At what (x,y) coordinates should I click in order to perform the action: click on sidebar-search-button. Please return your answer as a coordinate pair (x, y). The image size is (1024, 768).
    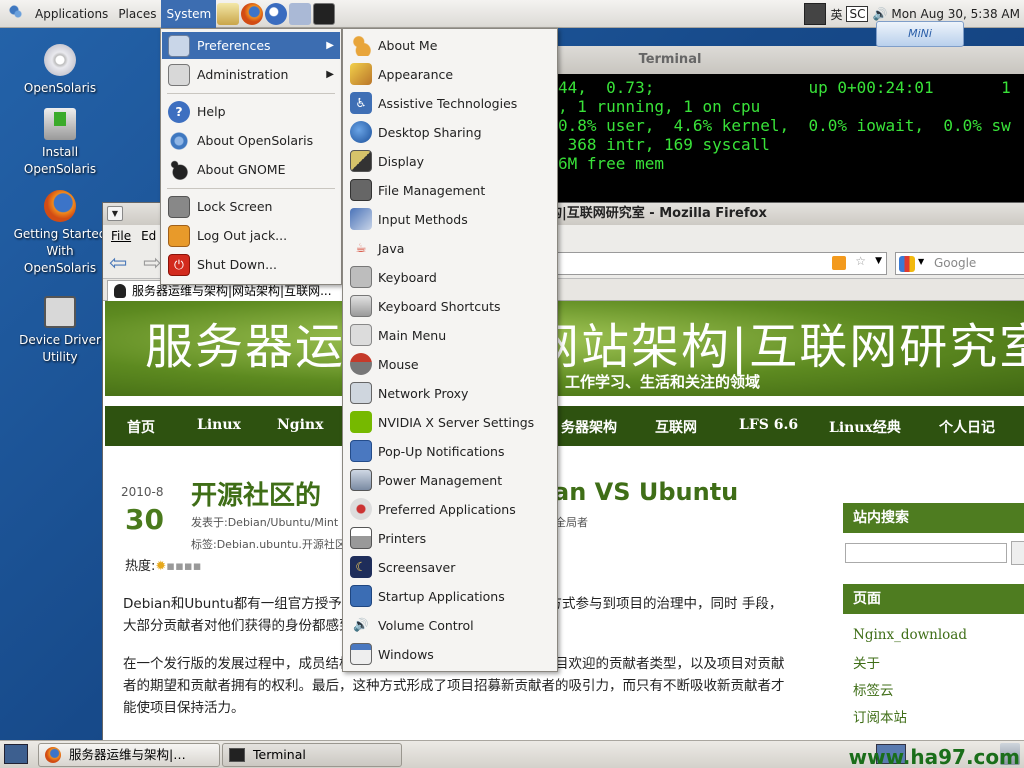
    Looking at the image, I should click on (1017, 553).